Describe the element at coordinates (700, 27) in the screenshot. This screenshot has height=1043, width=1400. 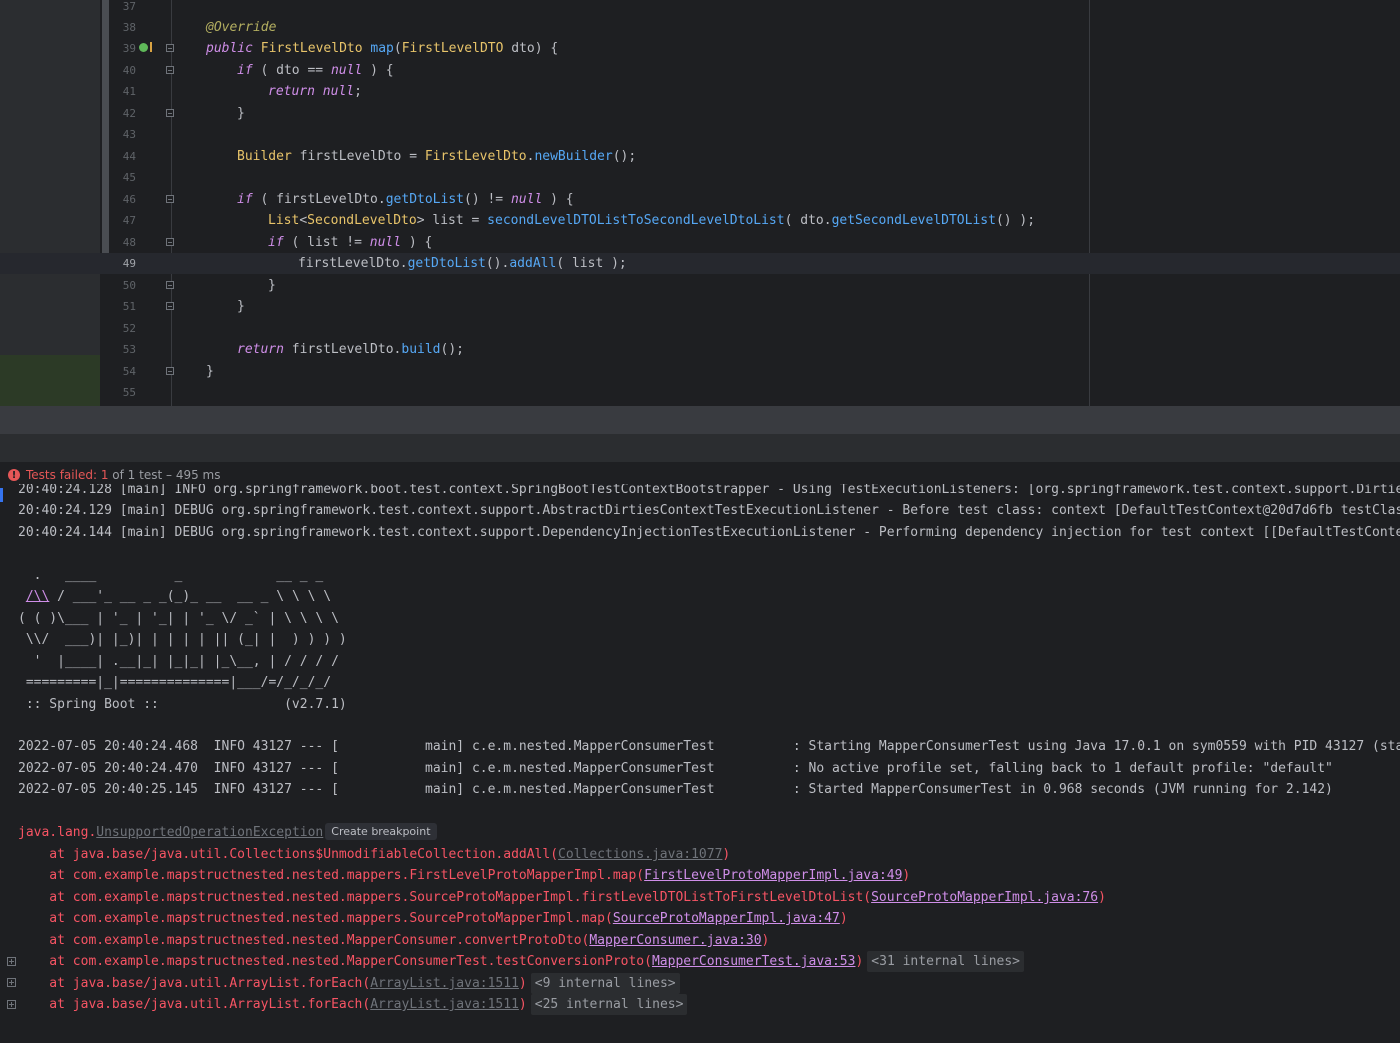
I see `code-line: 38 @Override` at that location.